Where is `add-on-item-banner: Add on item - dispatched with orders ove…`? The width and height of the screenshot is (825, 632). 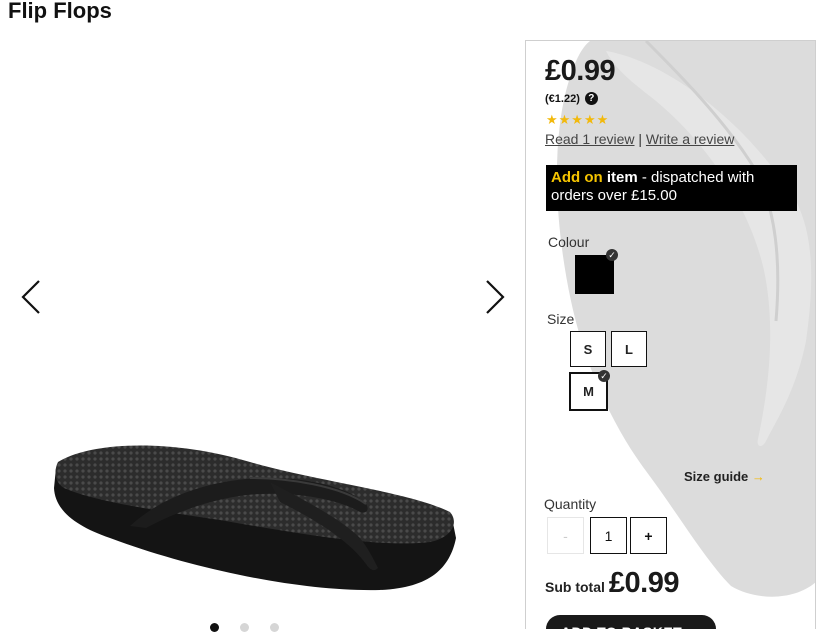 add-on-item-banner: Add on item - dispatched with orders ove… is located at coordinates (671, 188).